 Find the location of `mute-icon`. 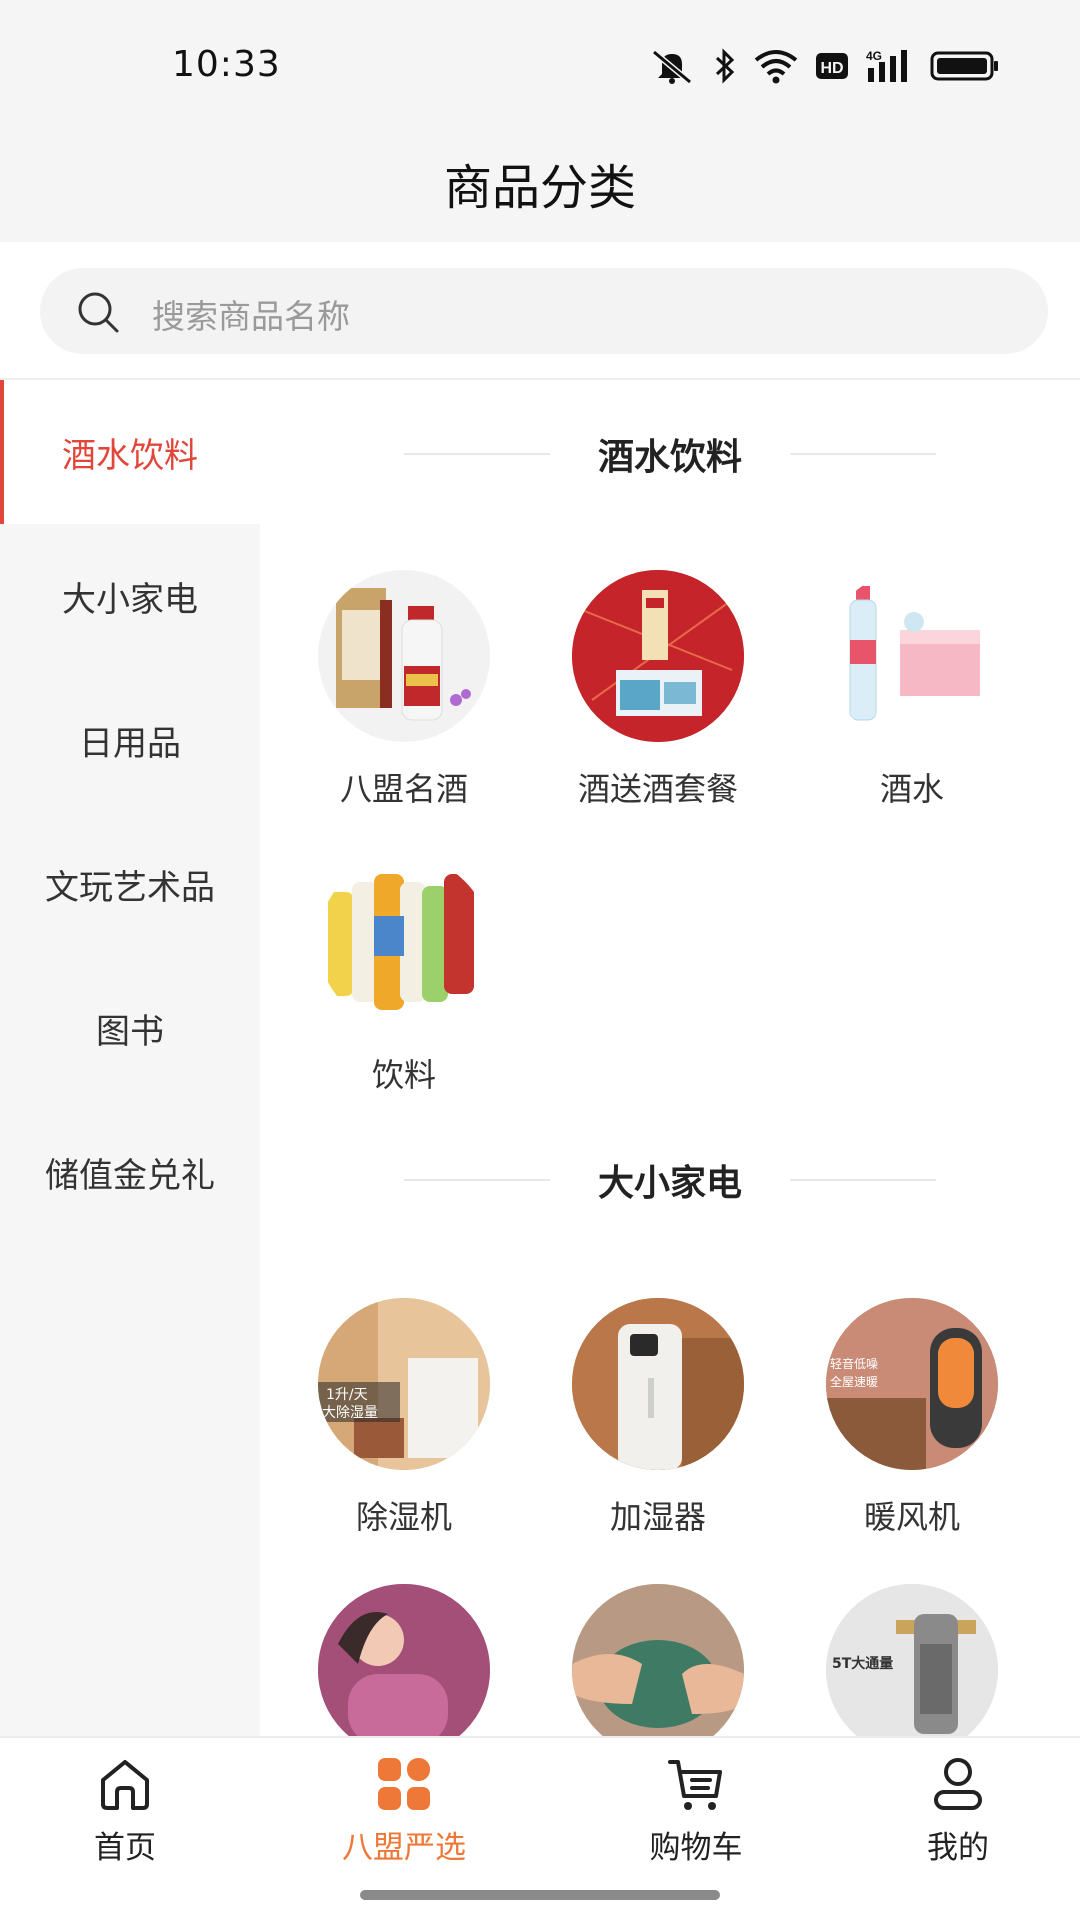

mute-icon is located at coordinates (672, 66).